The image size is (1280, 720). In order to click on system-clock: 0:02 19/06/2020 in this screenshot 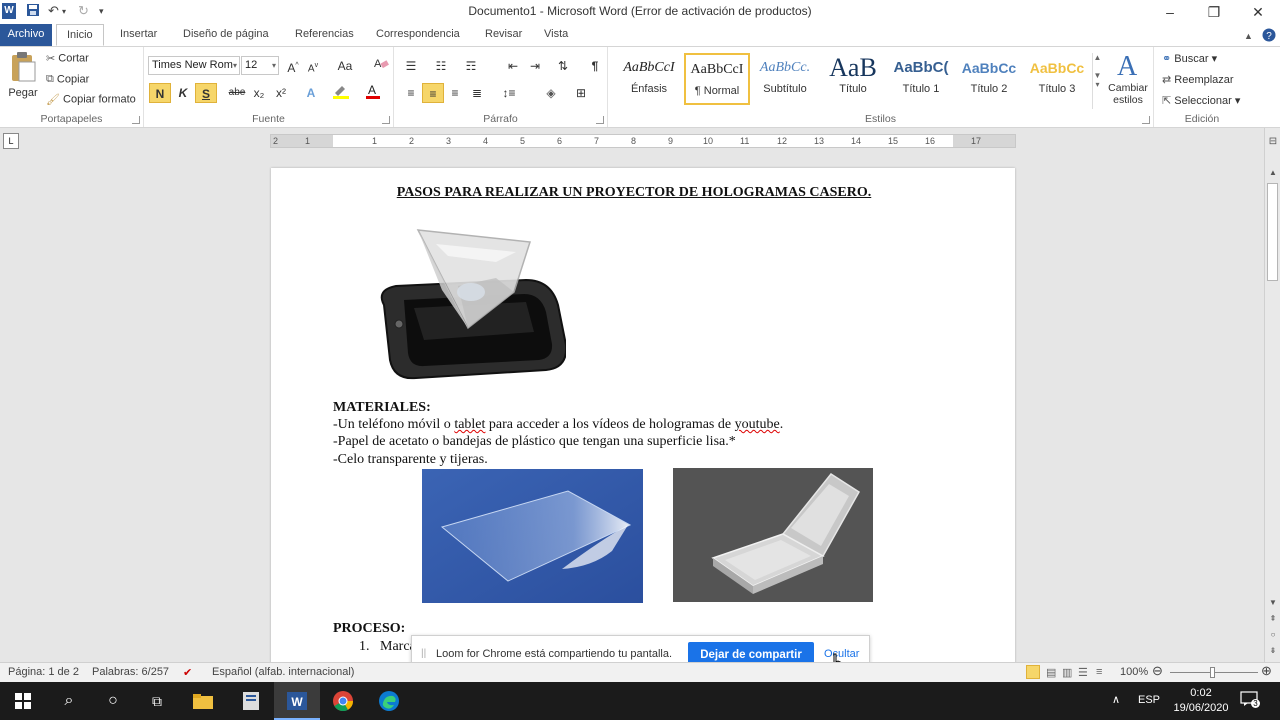, I will do `click(1201, 701)`.